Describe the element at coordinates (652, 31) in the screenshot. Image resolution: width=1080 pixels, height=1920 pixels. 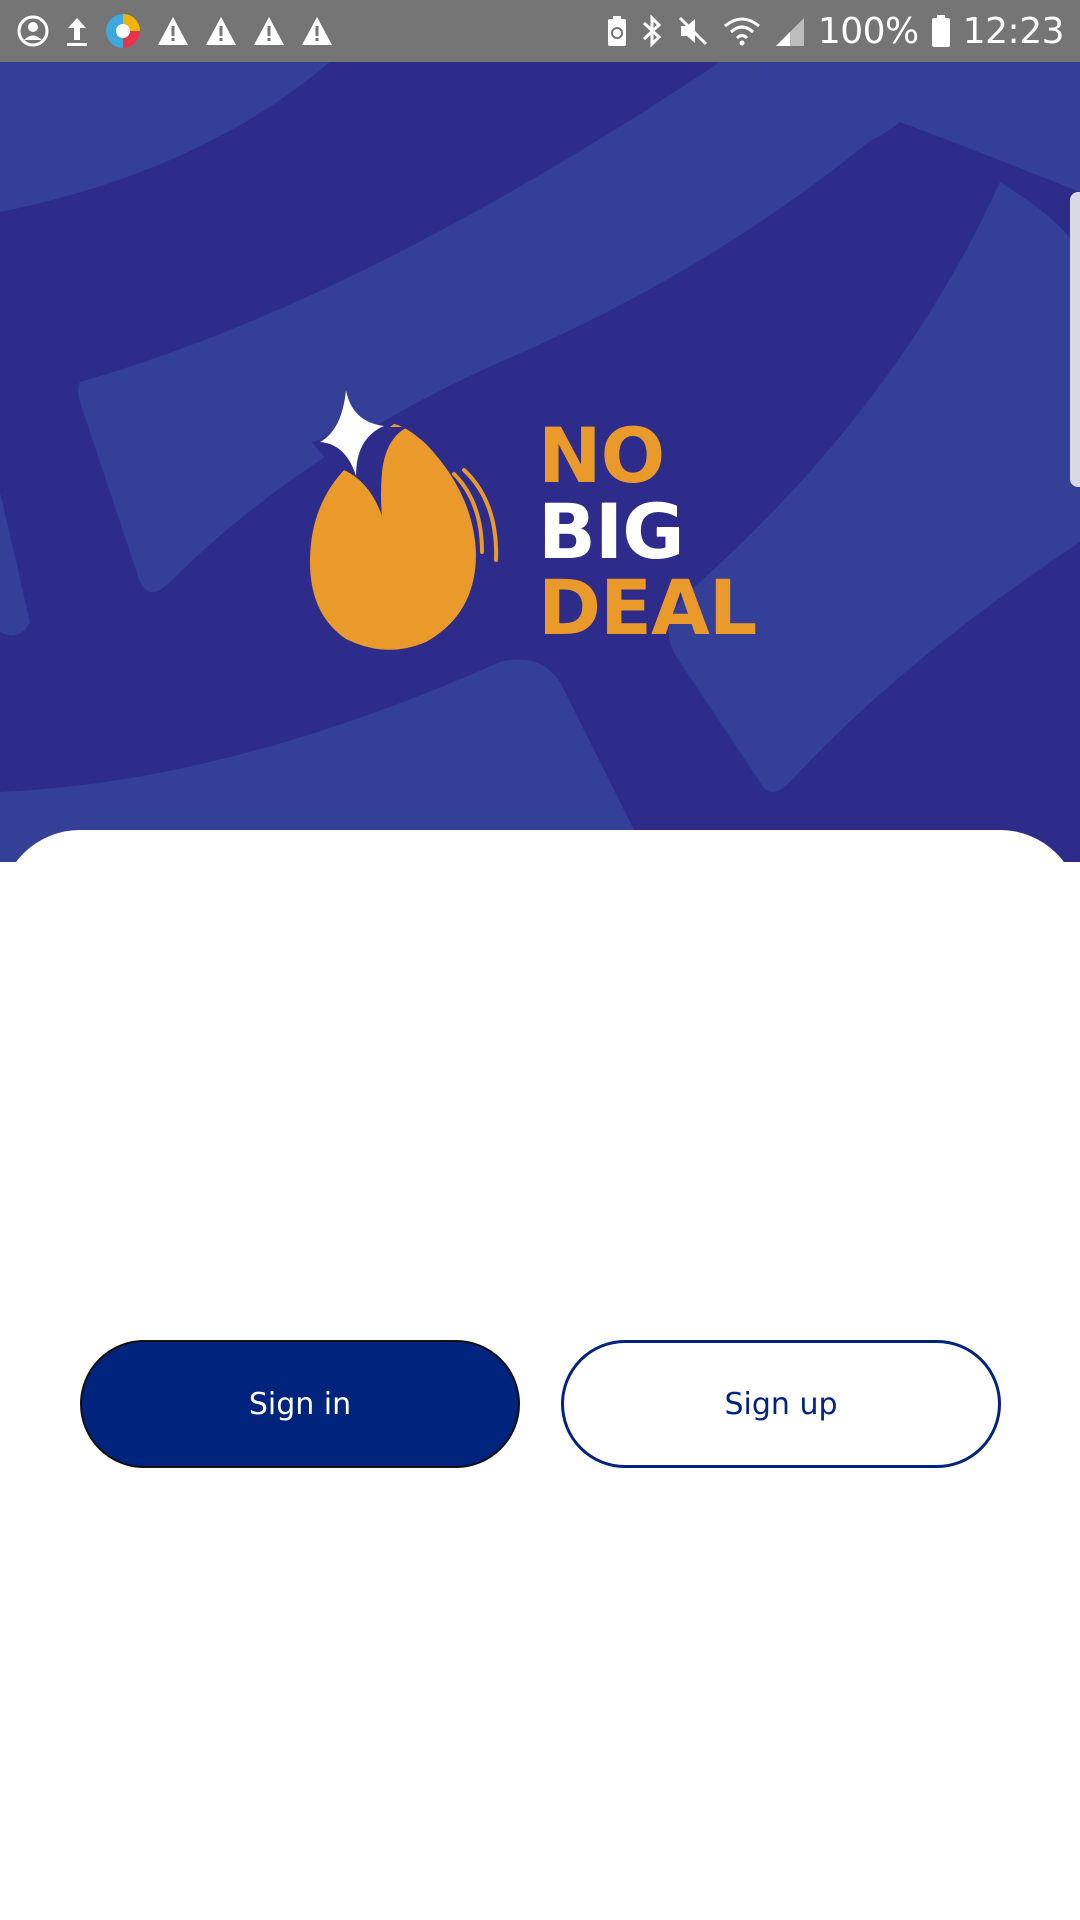
I see `bluetooth-icon` at that location.